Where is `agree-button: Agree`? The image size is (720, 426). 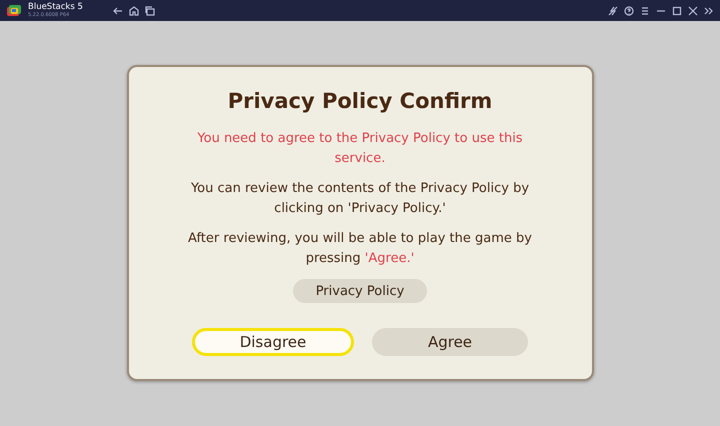 agree-button: Agree is located at coordinates (450, 342).